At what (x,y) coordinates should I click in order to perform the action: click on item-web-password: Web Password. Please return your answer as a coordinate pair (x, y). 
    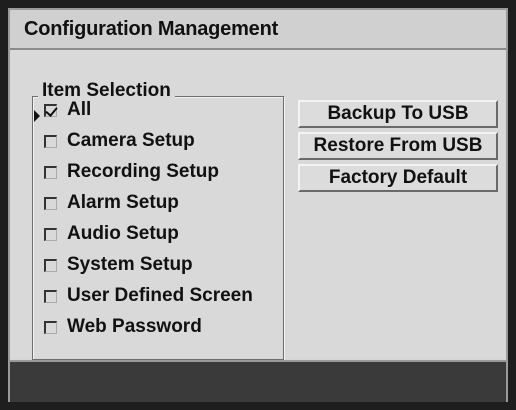
    Looking at the image, I should click on (118, 327).